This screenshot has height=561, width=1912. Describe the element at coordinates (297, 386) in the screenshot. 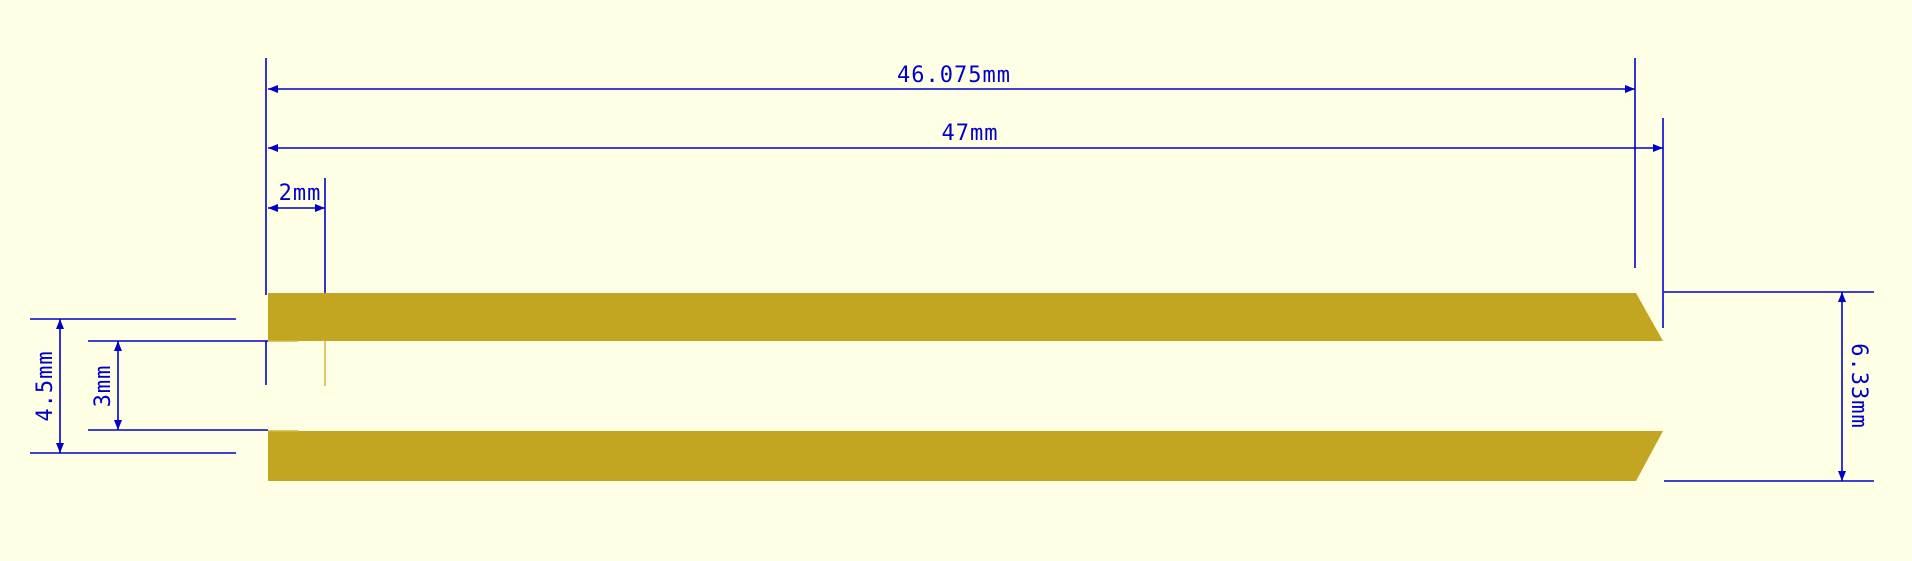

I see `construction-guides` at that location.